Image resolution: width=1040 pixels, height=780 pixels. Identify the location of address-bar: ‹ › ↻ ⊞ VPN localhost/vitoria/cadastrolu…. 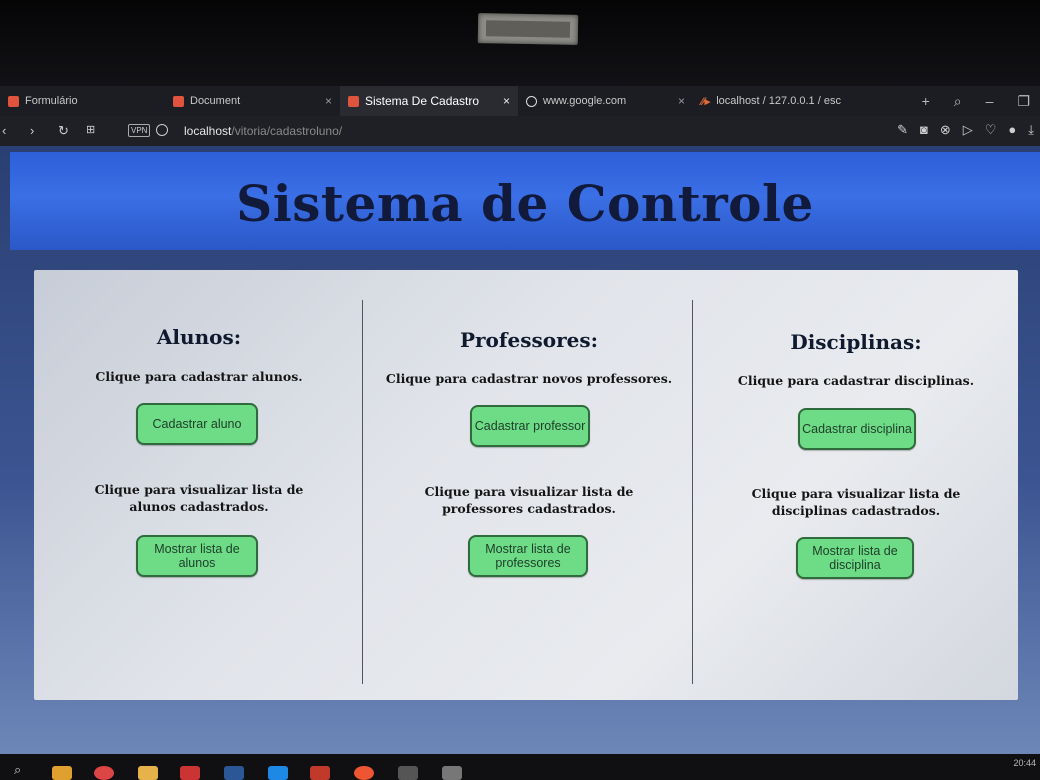
(520, 131).